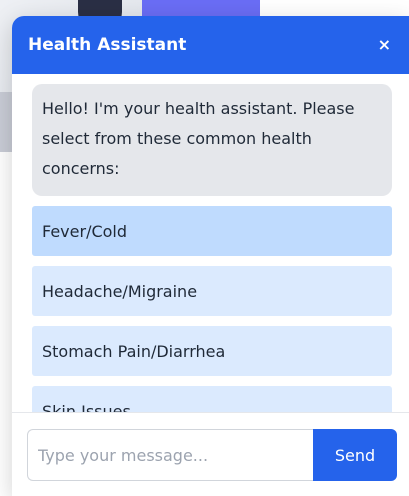 The image size is (409, 496). I want to click on option-label: Skin Issues, so click(86, 407).